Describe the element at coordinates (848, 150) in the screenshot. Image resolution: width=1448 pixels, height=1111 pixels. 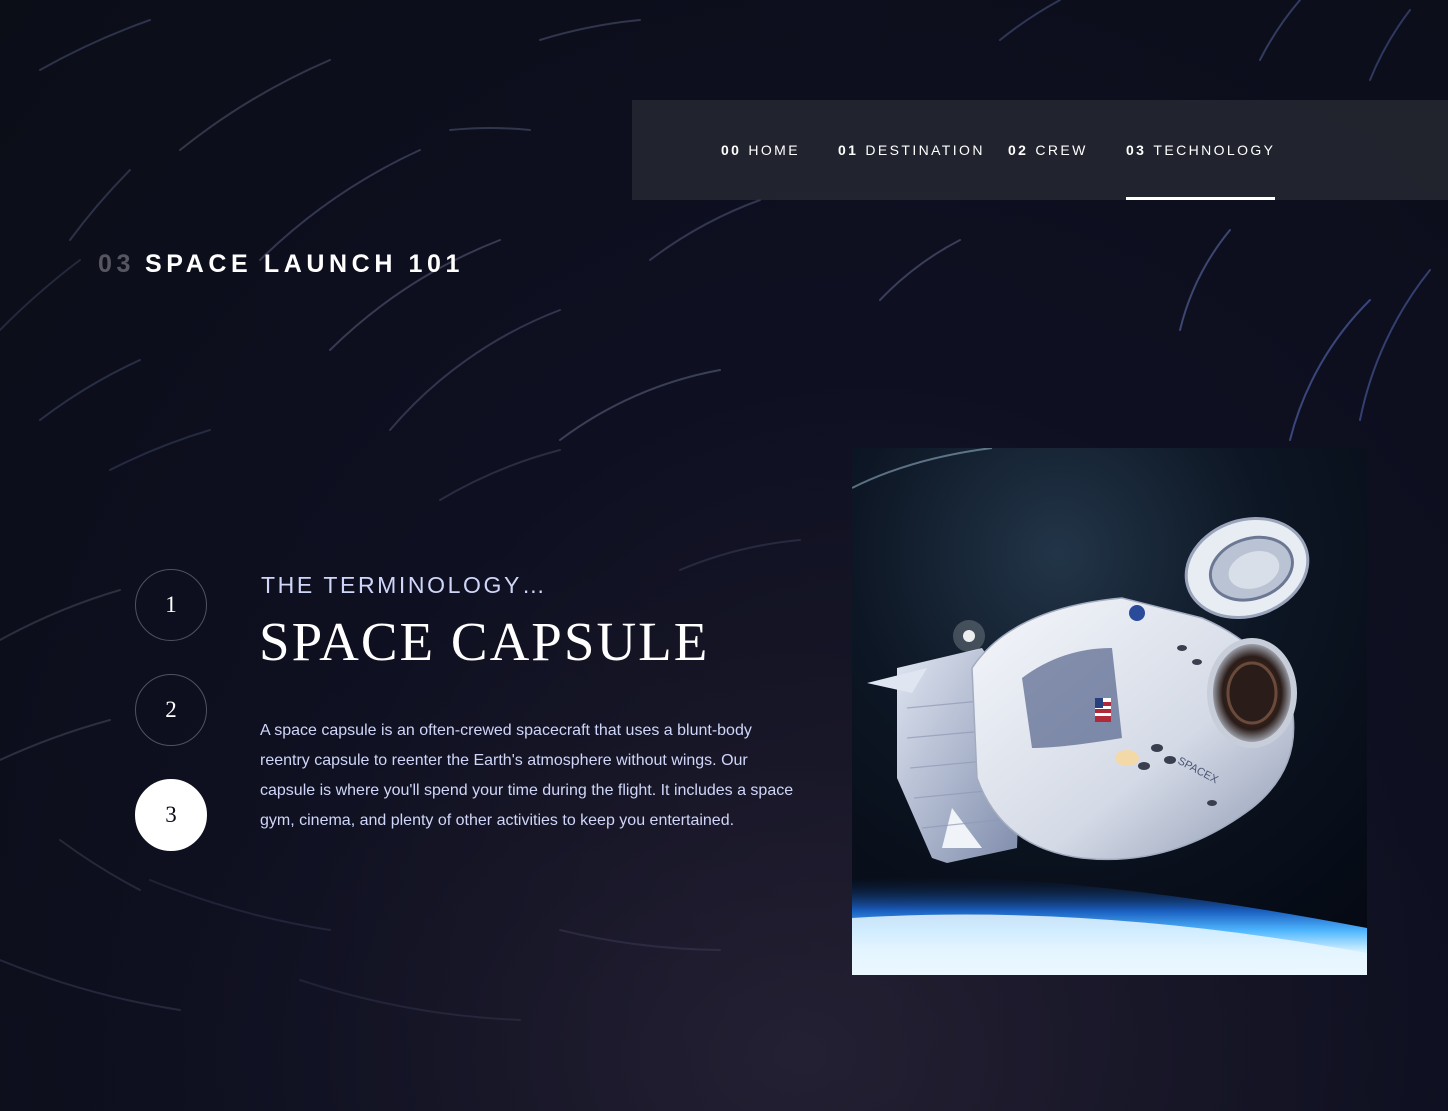
I see `nav-item-num: 01` at that location.